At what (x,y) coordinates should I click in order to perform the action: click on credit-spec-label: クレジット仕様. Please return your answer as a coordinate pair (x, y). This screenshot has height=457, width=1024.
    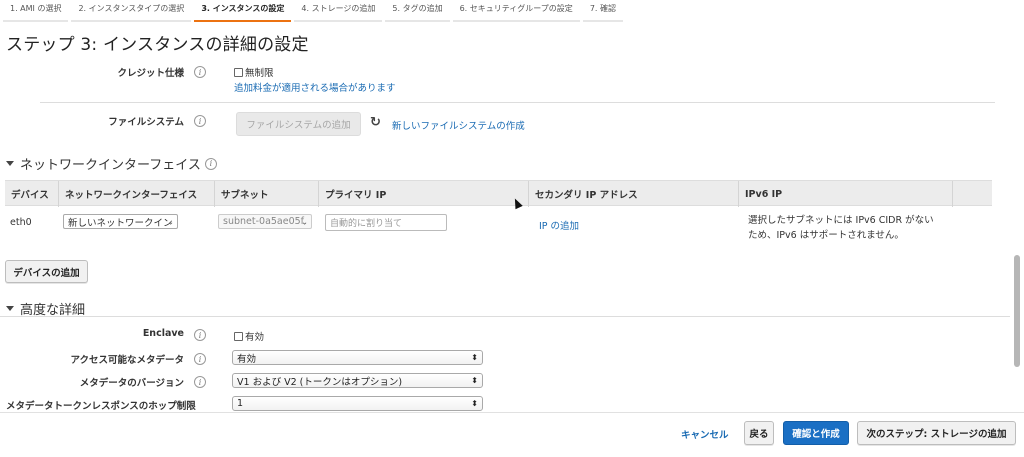
    Looking at the image, I should click on (150, 73).